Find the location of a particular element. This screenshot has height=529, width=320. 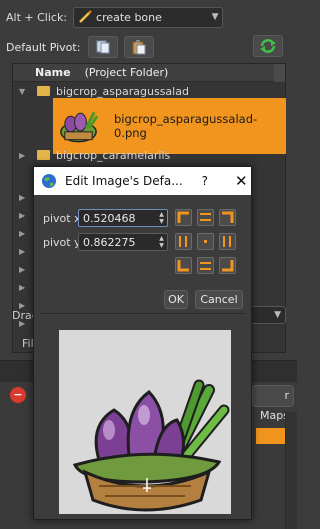

pivot-bottom-right-icon is located at coordinates (228, 266).